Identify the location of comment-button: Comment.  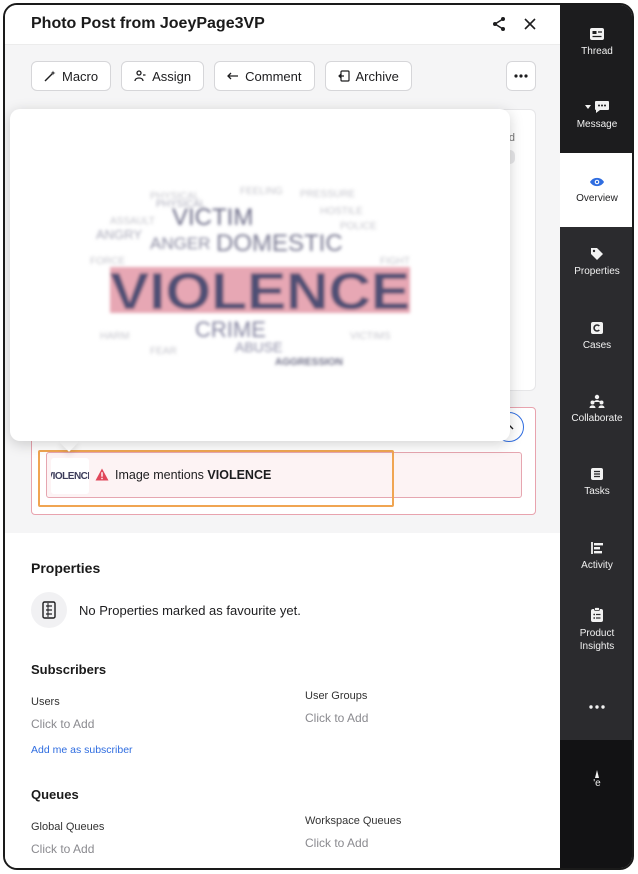
(264, 76).